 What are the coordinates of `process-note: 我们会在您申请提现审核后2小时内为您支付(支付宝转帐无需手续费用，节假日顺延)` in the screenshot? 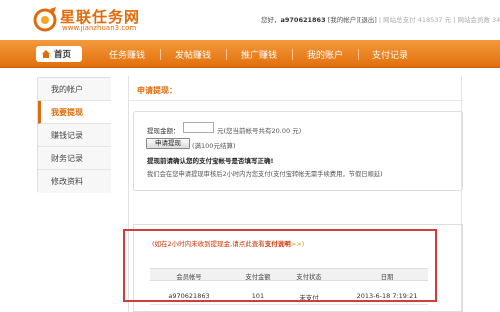 It's located at (265, 174).